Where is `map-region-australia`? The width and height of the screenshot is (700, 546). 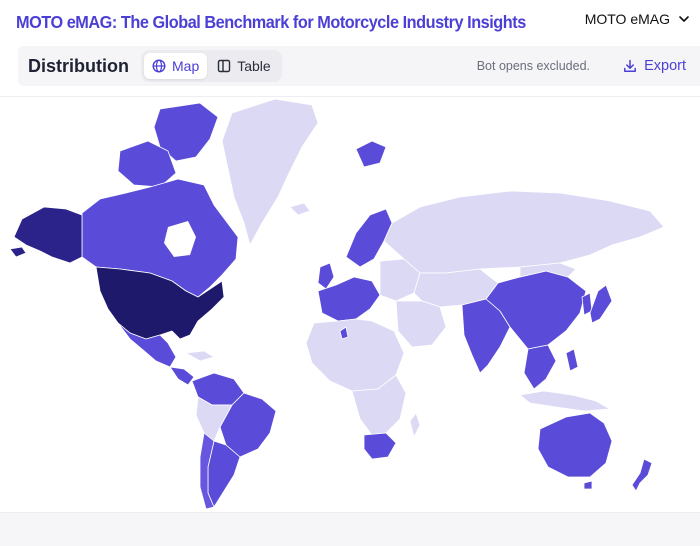
map-region-australia is located at coordinates (575, 445).